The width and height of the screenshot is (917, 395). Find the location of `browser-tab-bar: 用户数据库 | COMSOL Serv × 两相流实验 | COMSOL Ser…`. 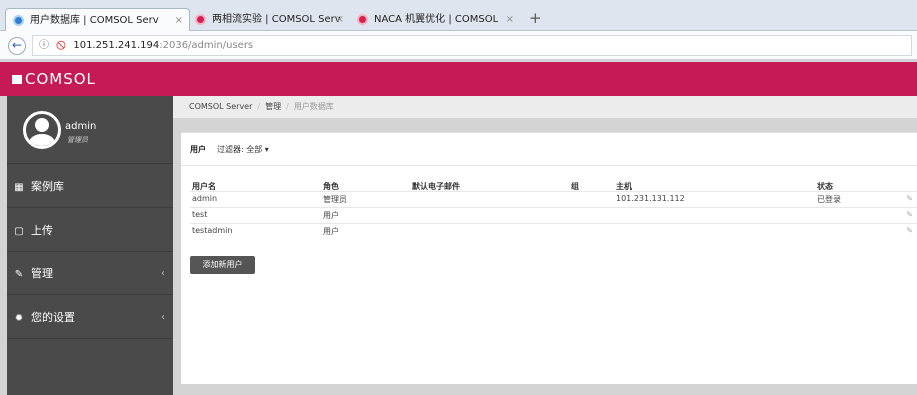

browser-tab-bar: 用户数据库 | COMSOL Serv × 两相流实验 | COMSOL Ser… is located at coordinates (458, 15).